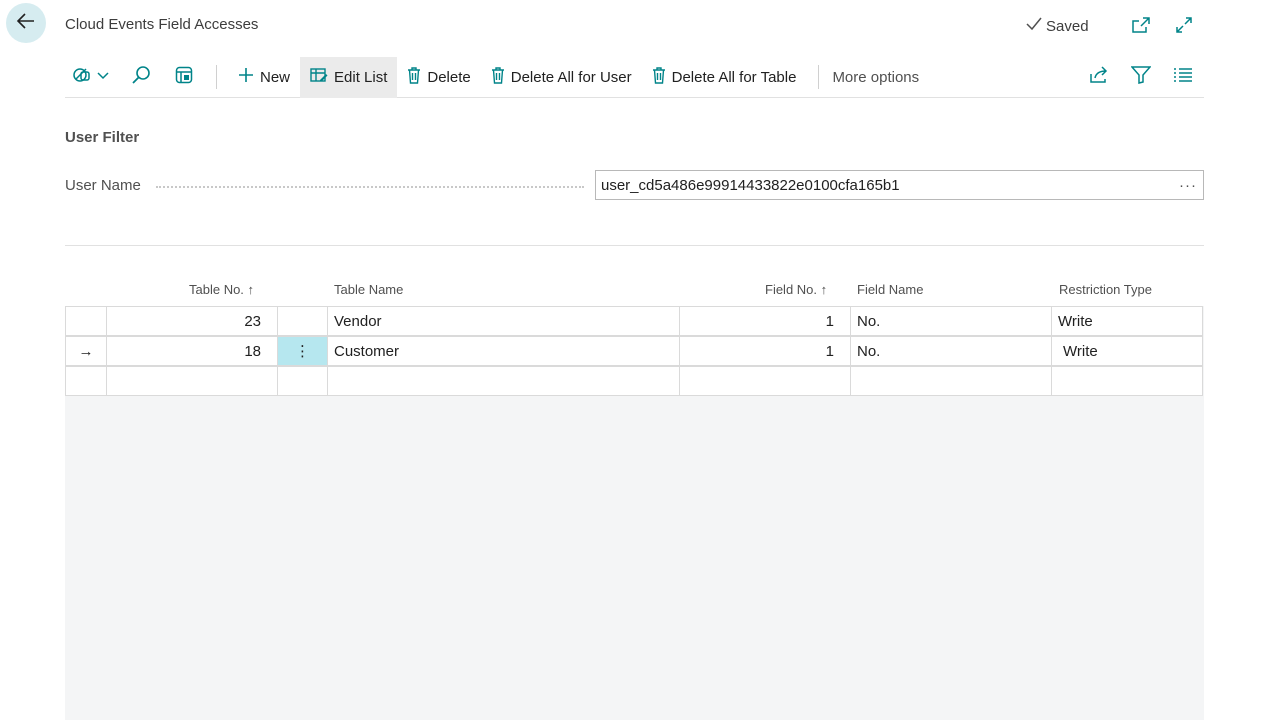  I want to click on edit-list-icon, so click(319, 77).